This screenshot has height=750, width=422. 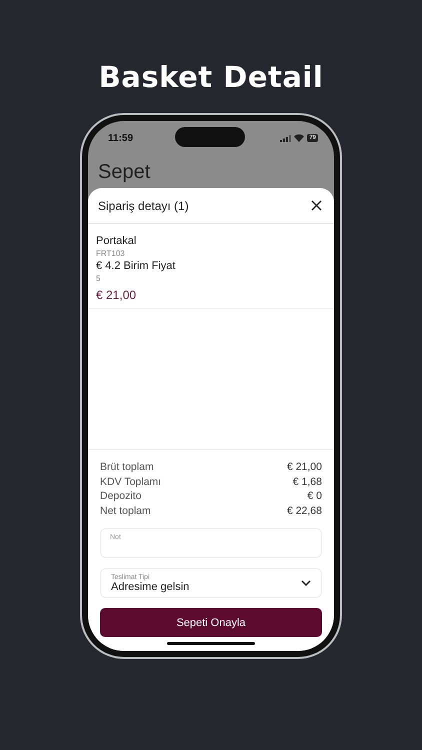 What do you see at coordinates (314, 496) in the screenshot?
I see `total-value: € 0` at bounding box center [314, 496].